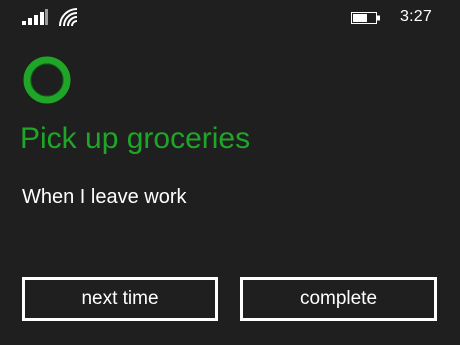 This screenshot has width=460, height=345. Describe the element at coordinates (416, 16) in the screenshot. I see `clock-time: 3:27` at that location.